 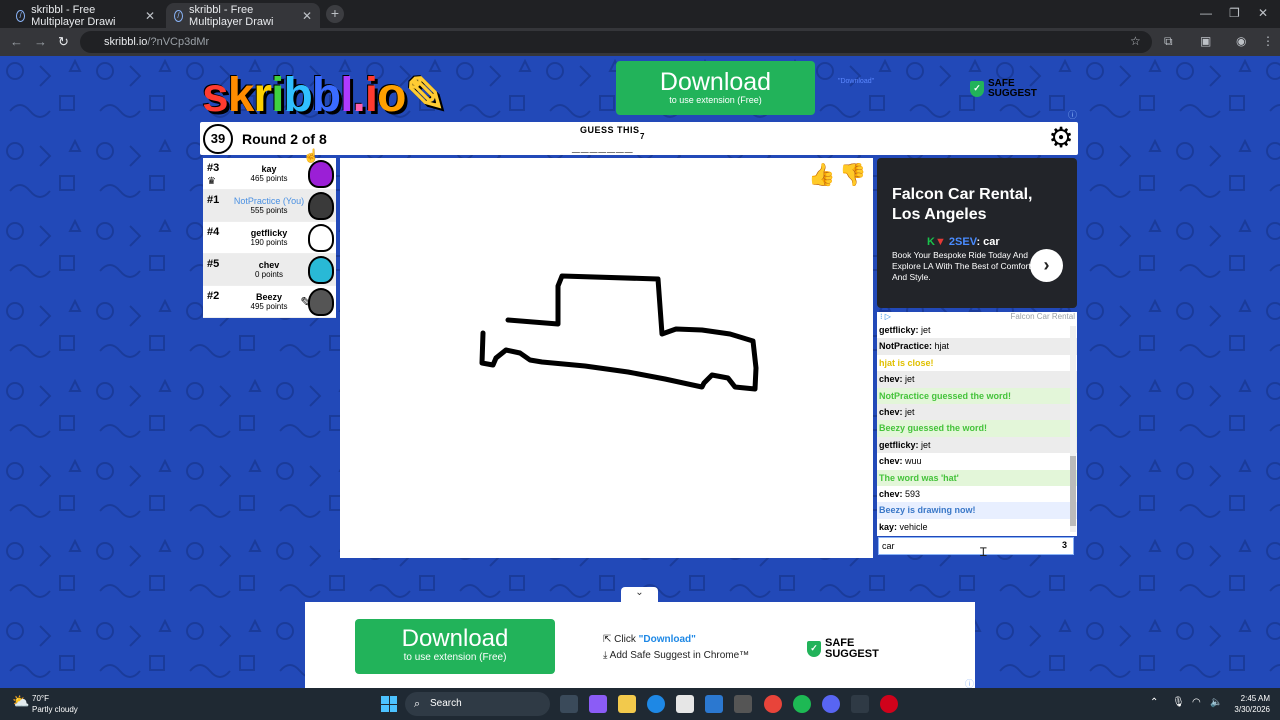 What do you see at coordinates (831, 704) in the screenshot?
I see `discord-icon` at bounding box center [831, 704].